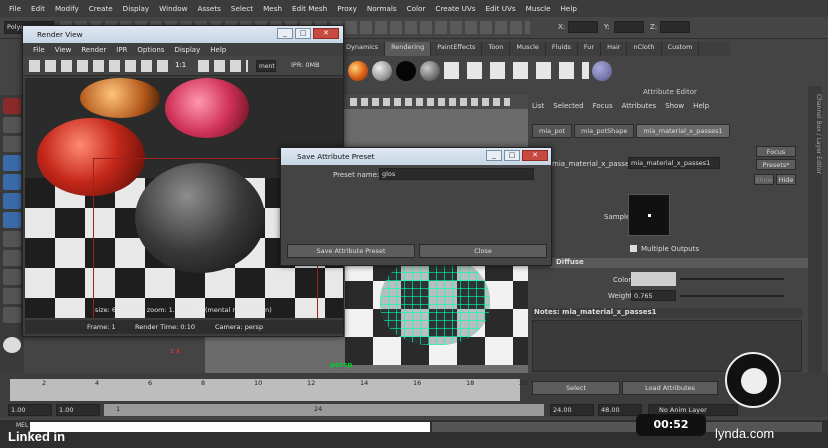 The width and height of the screenshot is (828, 448). I want to click on x-field, so click(583, 27).